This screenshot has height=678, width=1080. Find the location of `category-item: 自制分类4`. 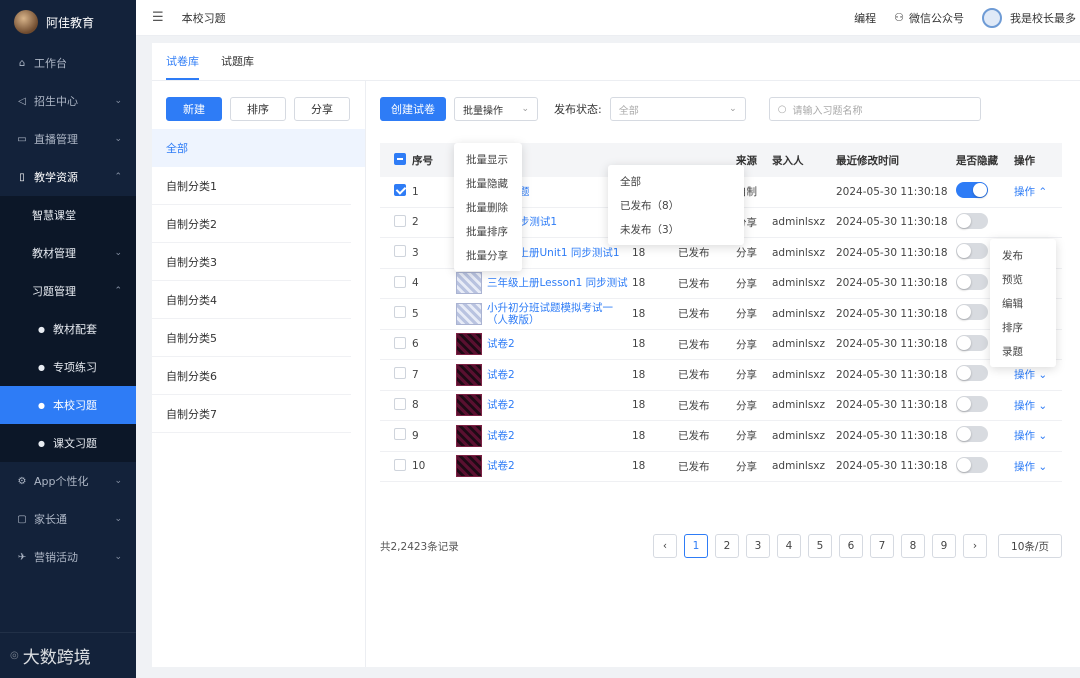

category-item: 自制分类4 is located at coordinates (251, 300).